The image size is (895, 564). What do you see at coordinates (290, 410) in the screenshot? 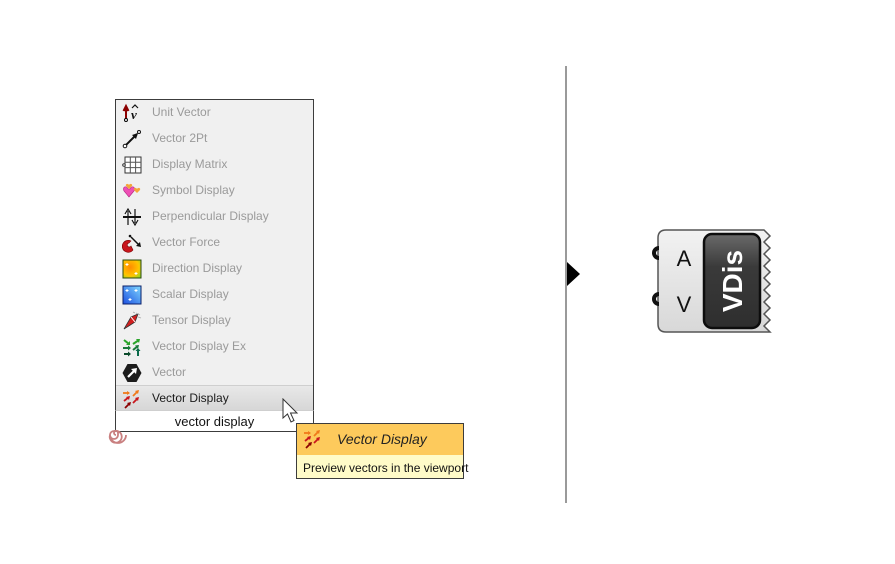
I see `mouse-pointer-icon` at bounding box center [290, 410].